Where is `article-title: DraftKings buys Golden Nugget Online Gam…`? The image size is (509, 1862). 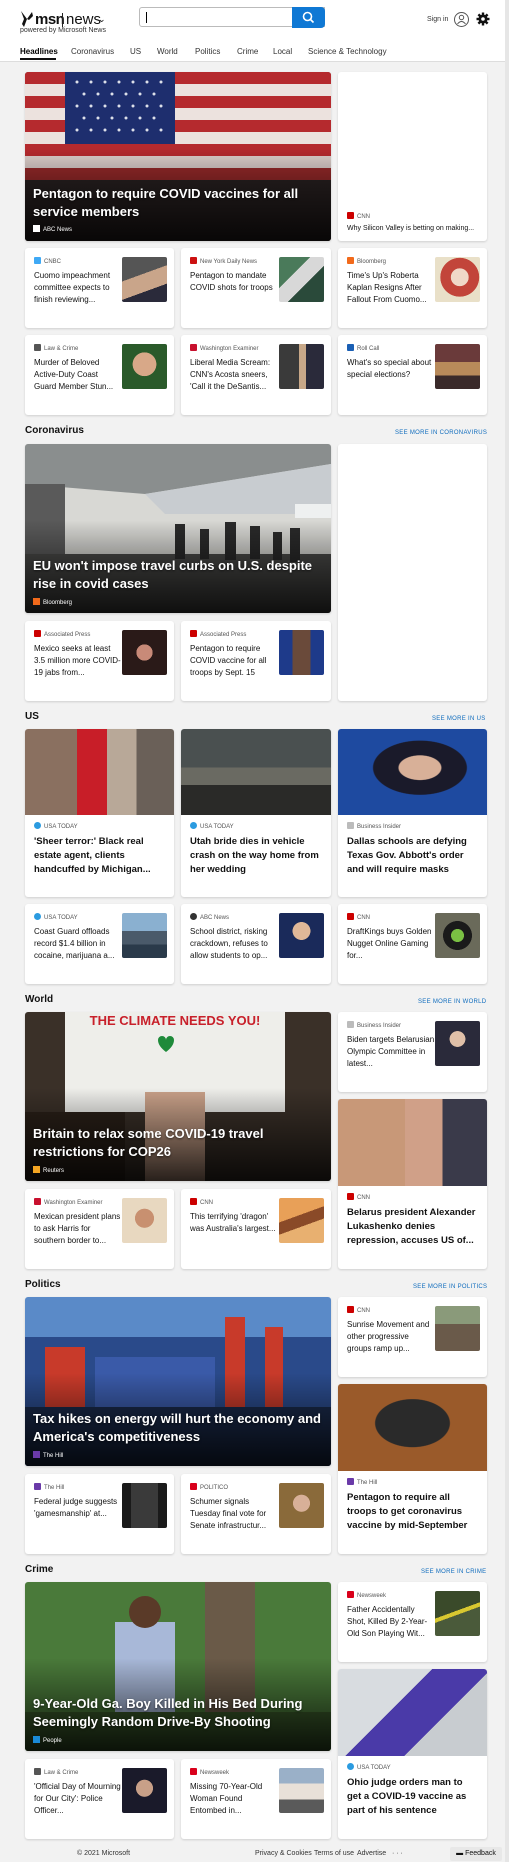 article-title: DraftKings buys Golden Nugget Online Gam… is located at coordinates (391, 944).